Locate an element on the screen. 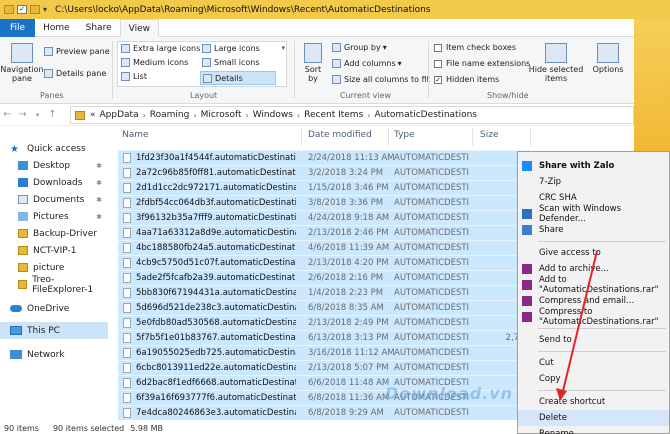 This screenshot has height=434, width=670. menu-item-create-shortcut: Create shortcut is located at coordinates (593, 402).